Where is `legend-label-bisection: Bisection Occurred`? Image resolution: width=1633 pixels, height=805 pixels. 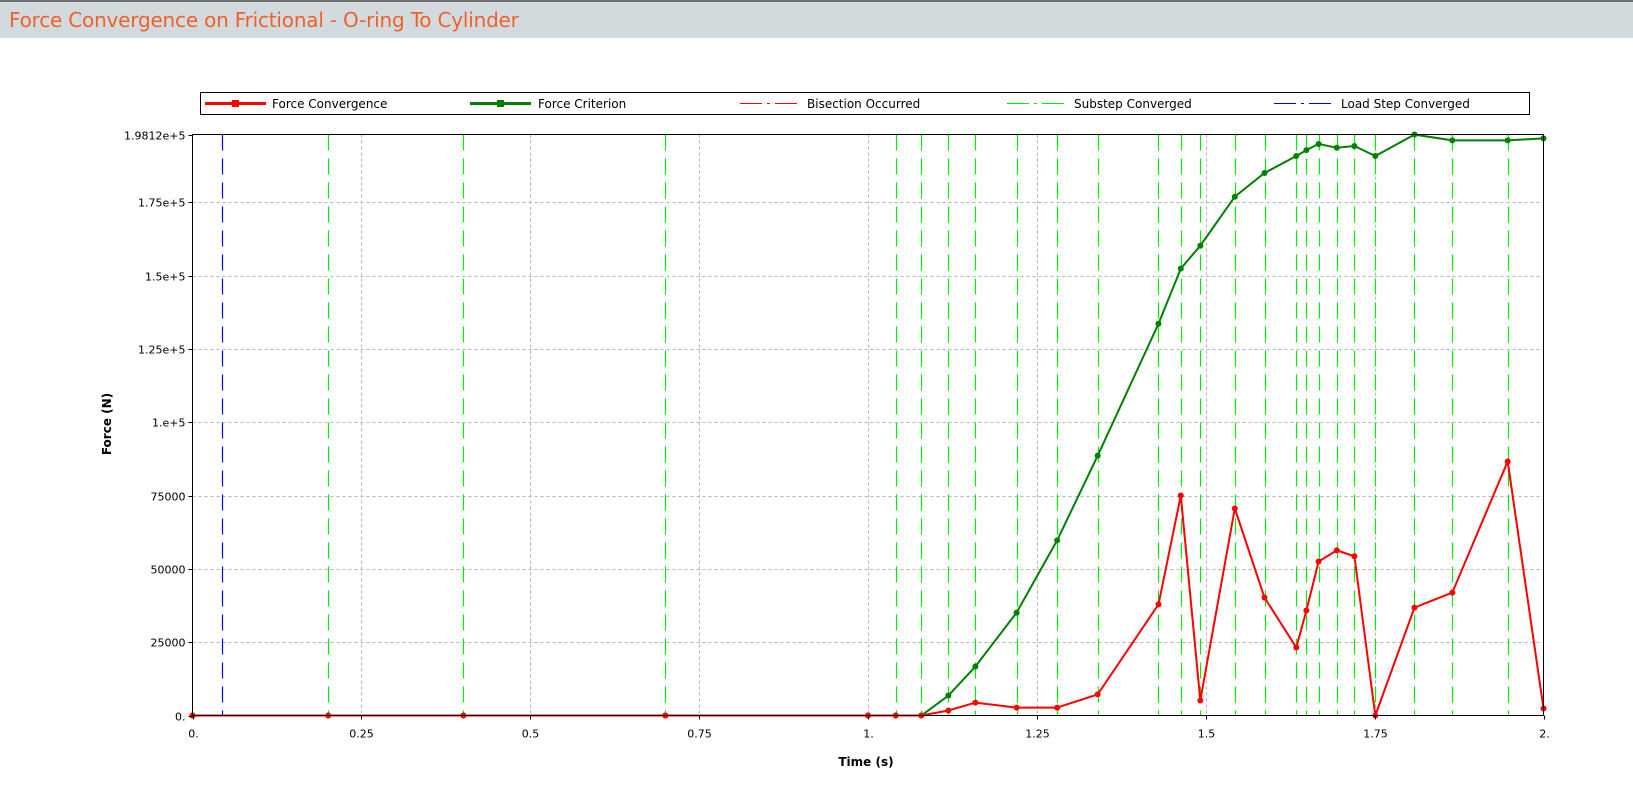
legend-label-bisection: Bisection Occurred is located at coordinates (863, 104).